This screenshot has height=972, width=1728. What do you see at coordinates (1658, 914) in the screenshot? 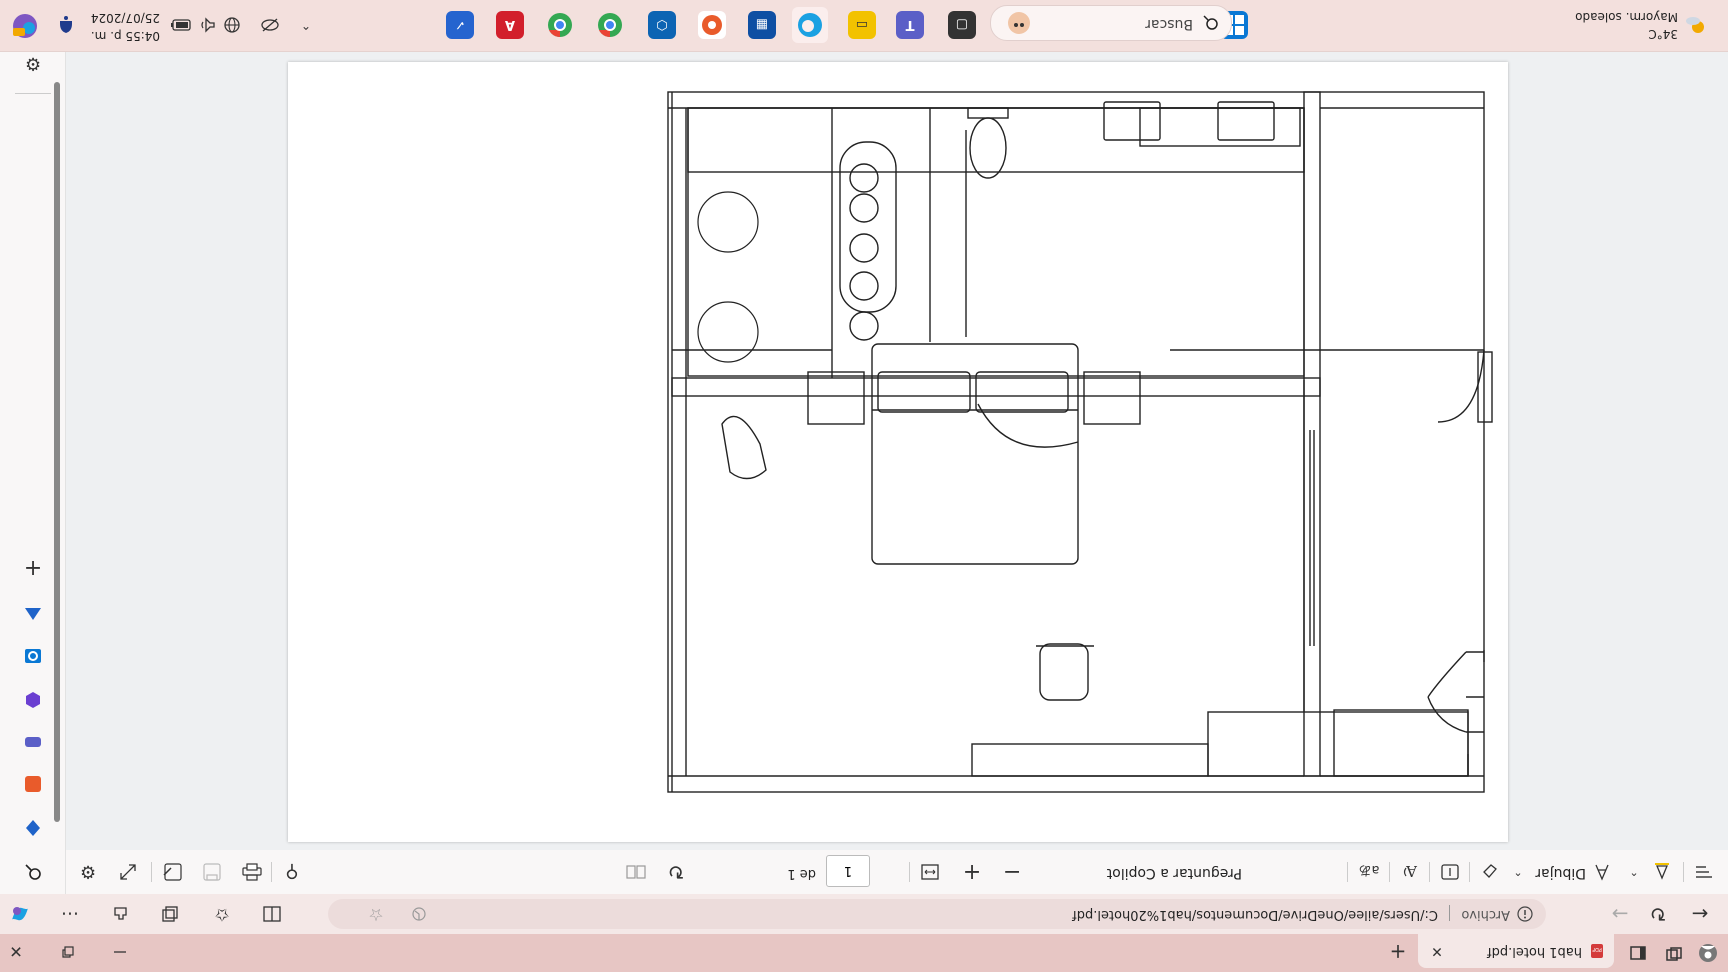
I see `refresh-icon: ↻` at bounding box center [1658, 914].